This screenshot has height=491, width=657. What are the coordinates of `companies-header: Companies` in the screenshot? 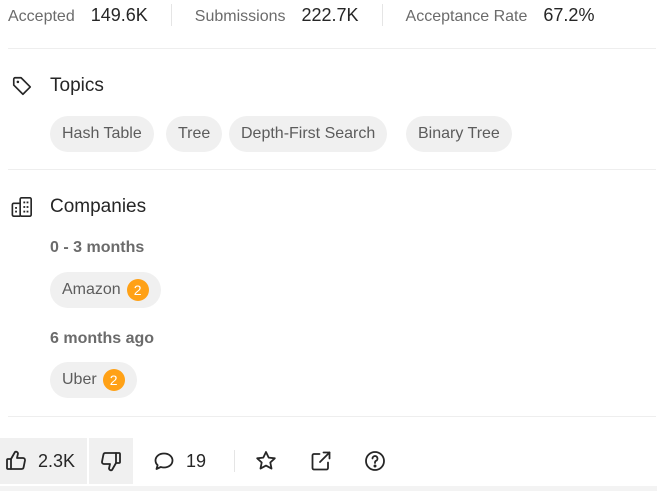 It's located at (78, 207).